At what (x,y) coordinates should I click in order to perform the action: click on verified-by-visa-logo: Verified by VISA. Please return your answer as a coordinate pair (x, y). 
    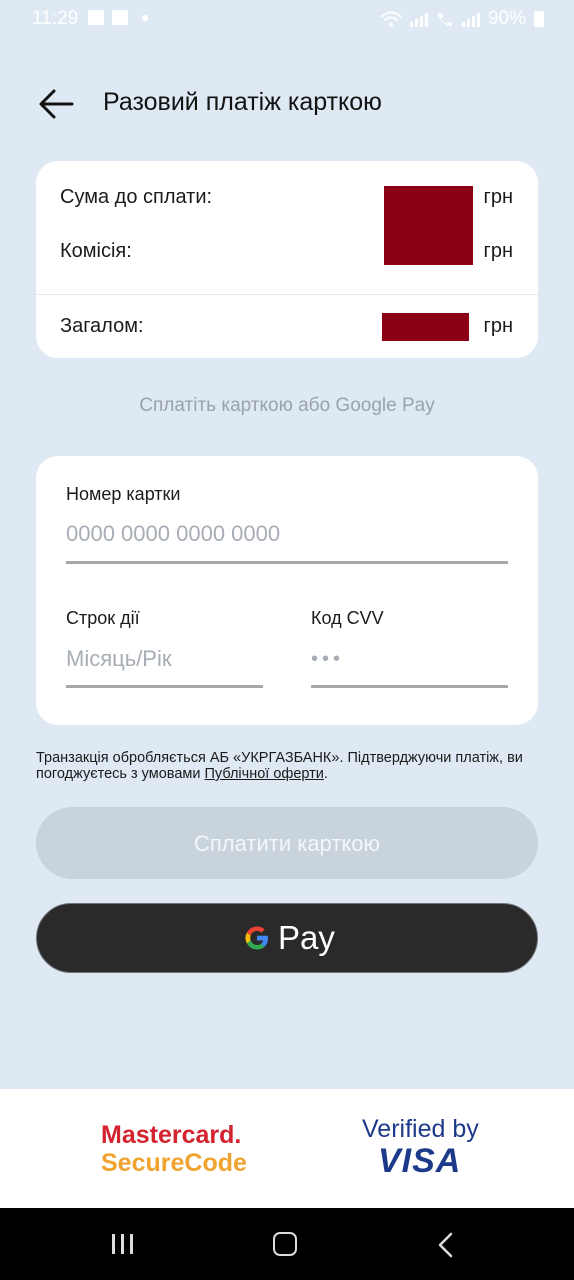
    Looking at the image, I should click on (420, 1147).